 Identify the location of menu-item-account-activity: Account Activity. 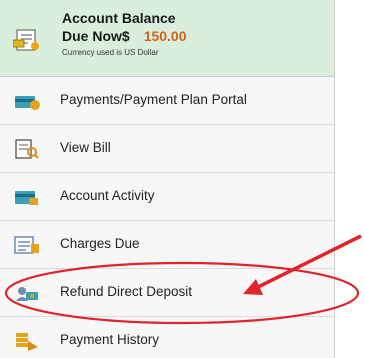
(167, 197).